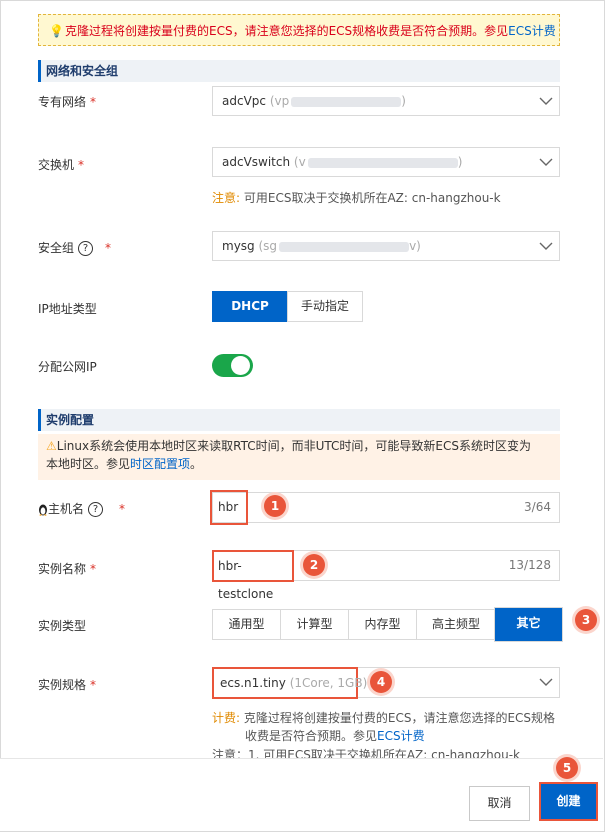  Describe the element at coordinates (299, 464) in the screenshot. I see `timezone-warning-line2: 本地时区。参见时区配置项。` at that location.